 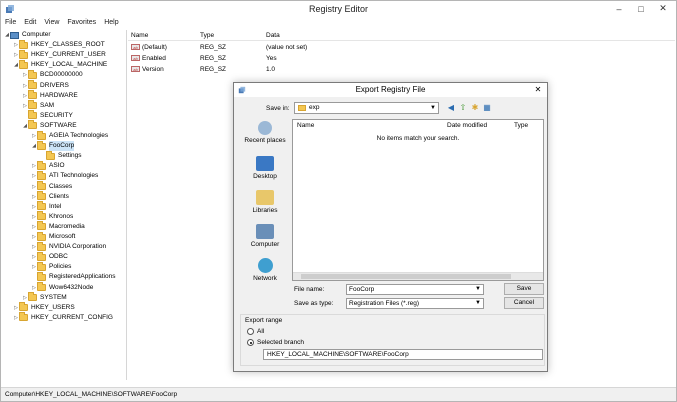 I want to click on cancel-button: Cancel, so click(x=524, y=303).